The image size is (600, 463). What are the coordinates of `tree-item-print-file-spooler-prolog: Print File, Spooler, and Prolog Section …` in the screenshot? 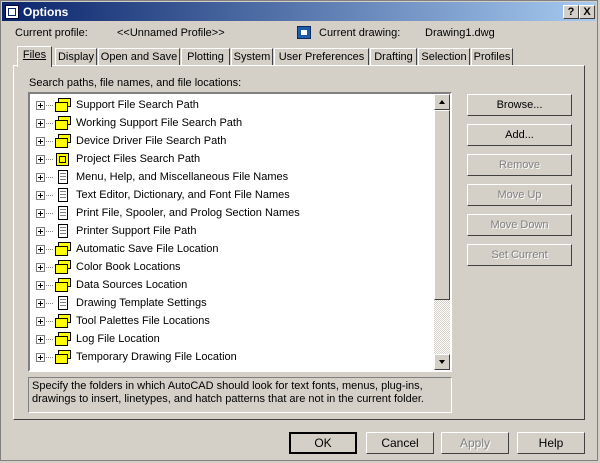 It's located at (165, 213).